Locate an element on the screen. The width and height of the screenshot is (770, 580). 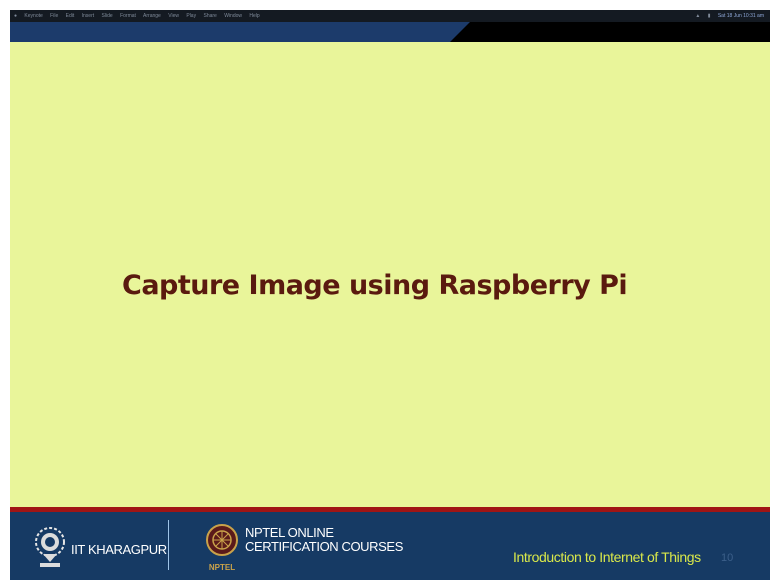
institute-name: IIT KHARAGPUR is located at coordinates (119, 549).